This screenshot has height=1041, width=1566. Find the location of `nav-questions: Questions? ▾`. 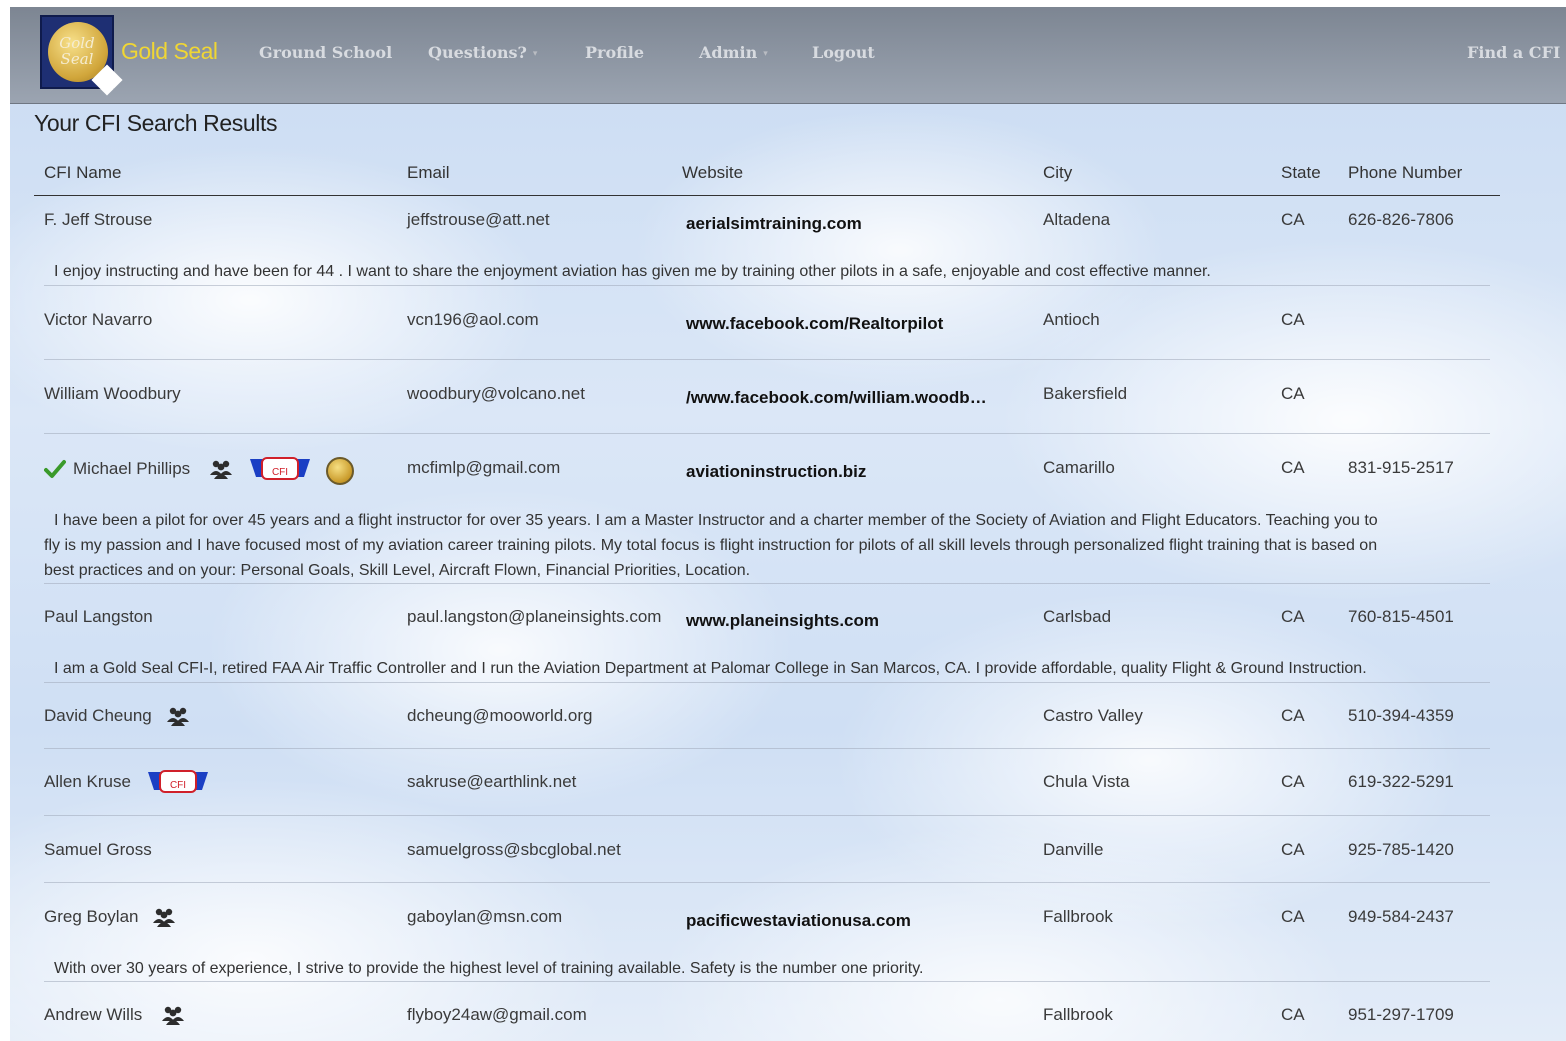

nav-questions: Questions? ▾ is located at coordinates (482, 52).